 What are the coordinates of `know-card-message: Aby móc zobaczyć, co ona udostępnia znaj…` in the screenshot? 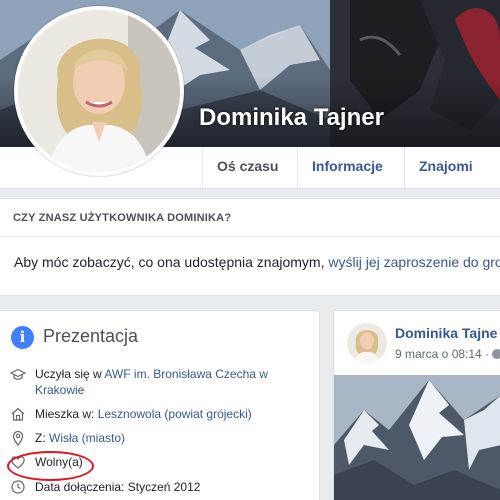 It's located at (169, 262).